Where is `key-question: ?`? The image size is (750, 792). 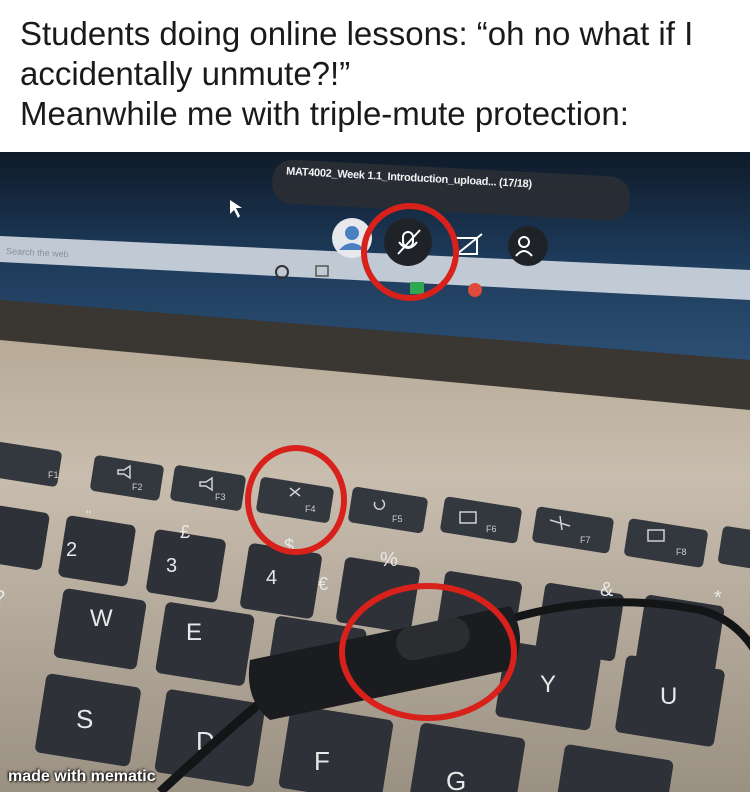
key-question: ? is located at coordinates (2, 598).